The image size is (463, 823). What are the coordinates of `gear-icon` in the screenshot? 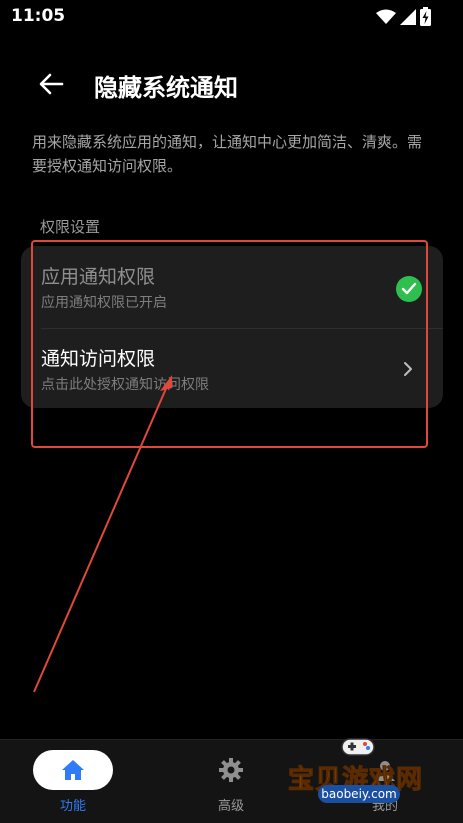 It's located at (231, 770).